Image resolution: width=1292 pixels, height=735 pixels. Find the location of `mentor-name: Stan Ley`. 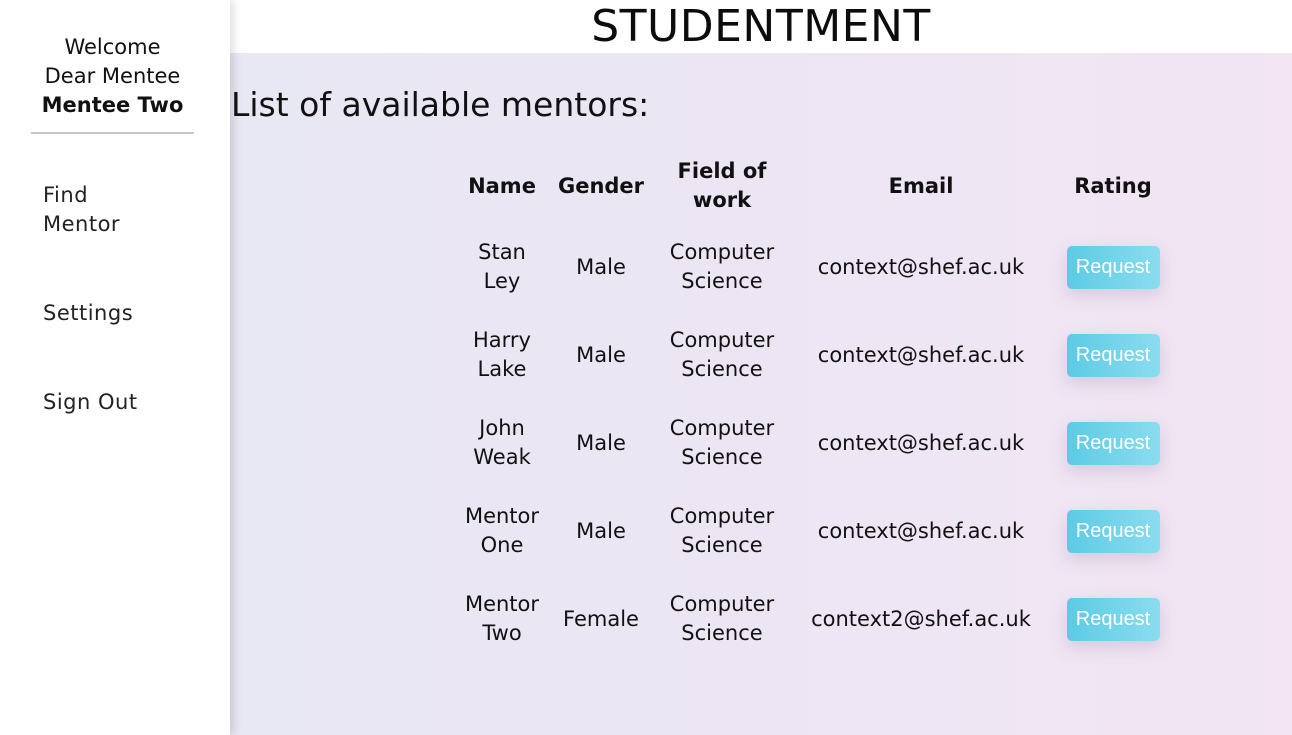

mentor-name: Stan Ley is located at coordinates (502, 266).